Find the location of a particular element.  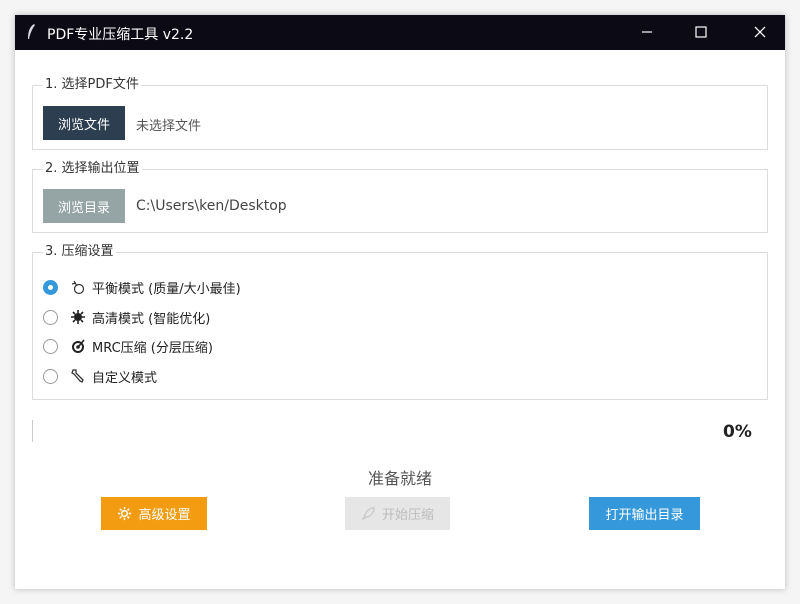

advanced-settings-label: 高级设置 is located at coordinates (164, 515).